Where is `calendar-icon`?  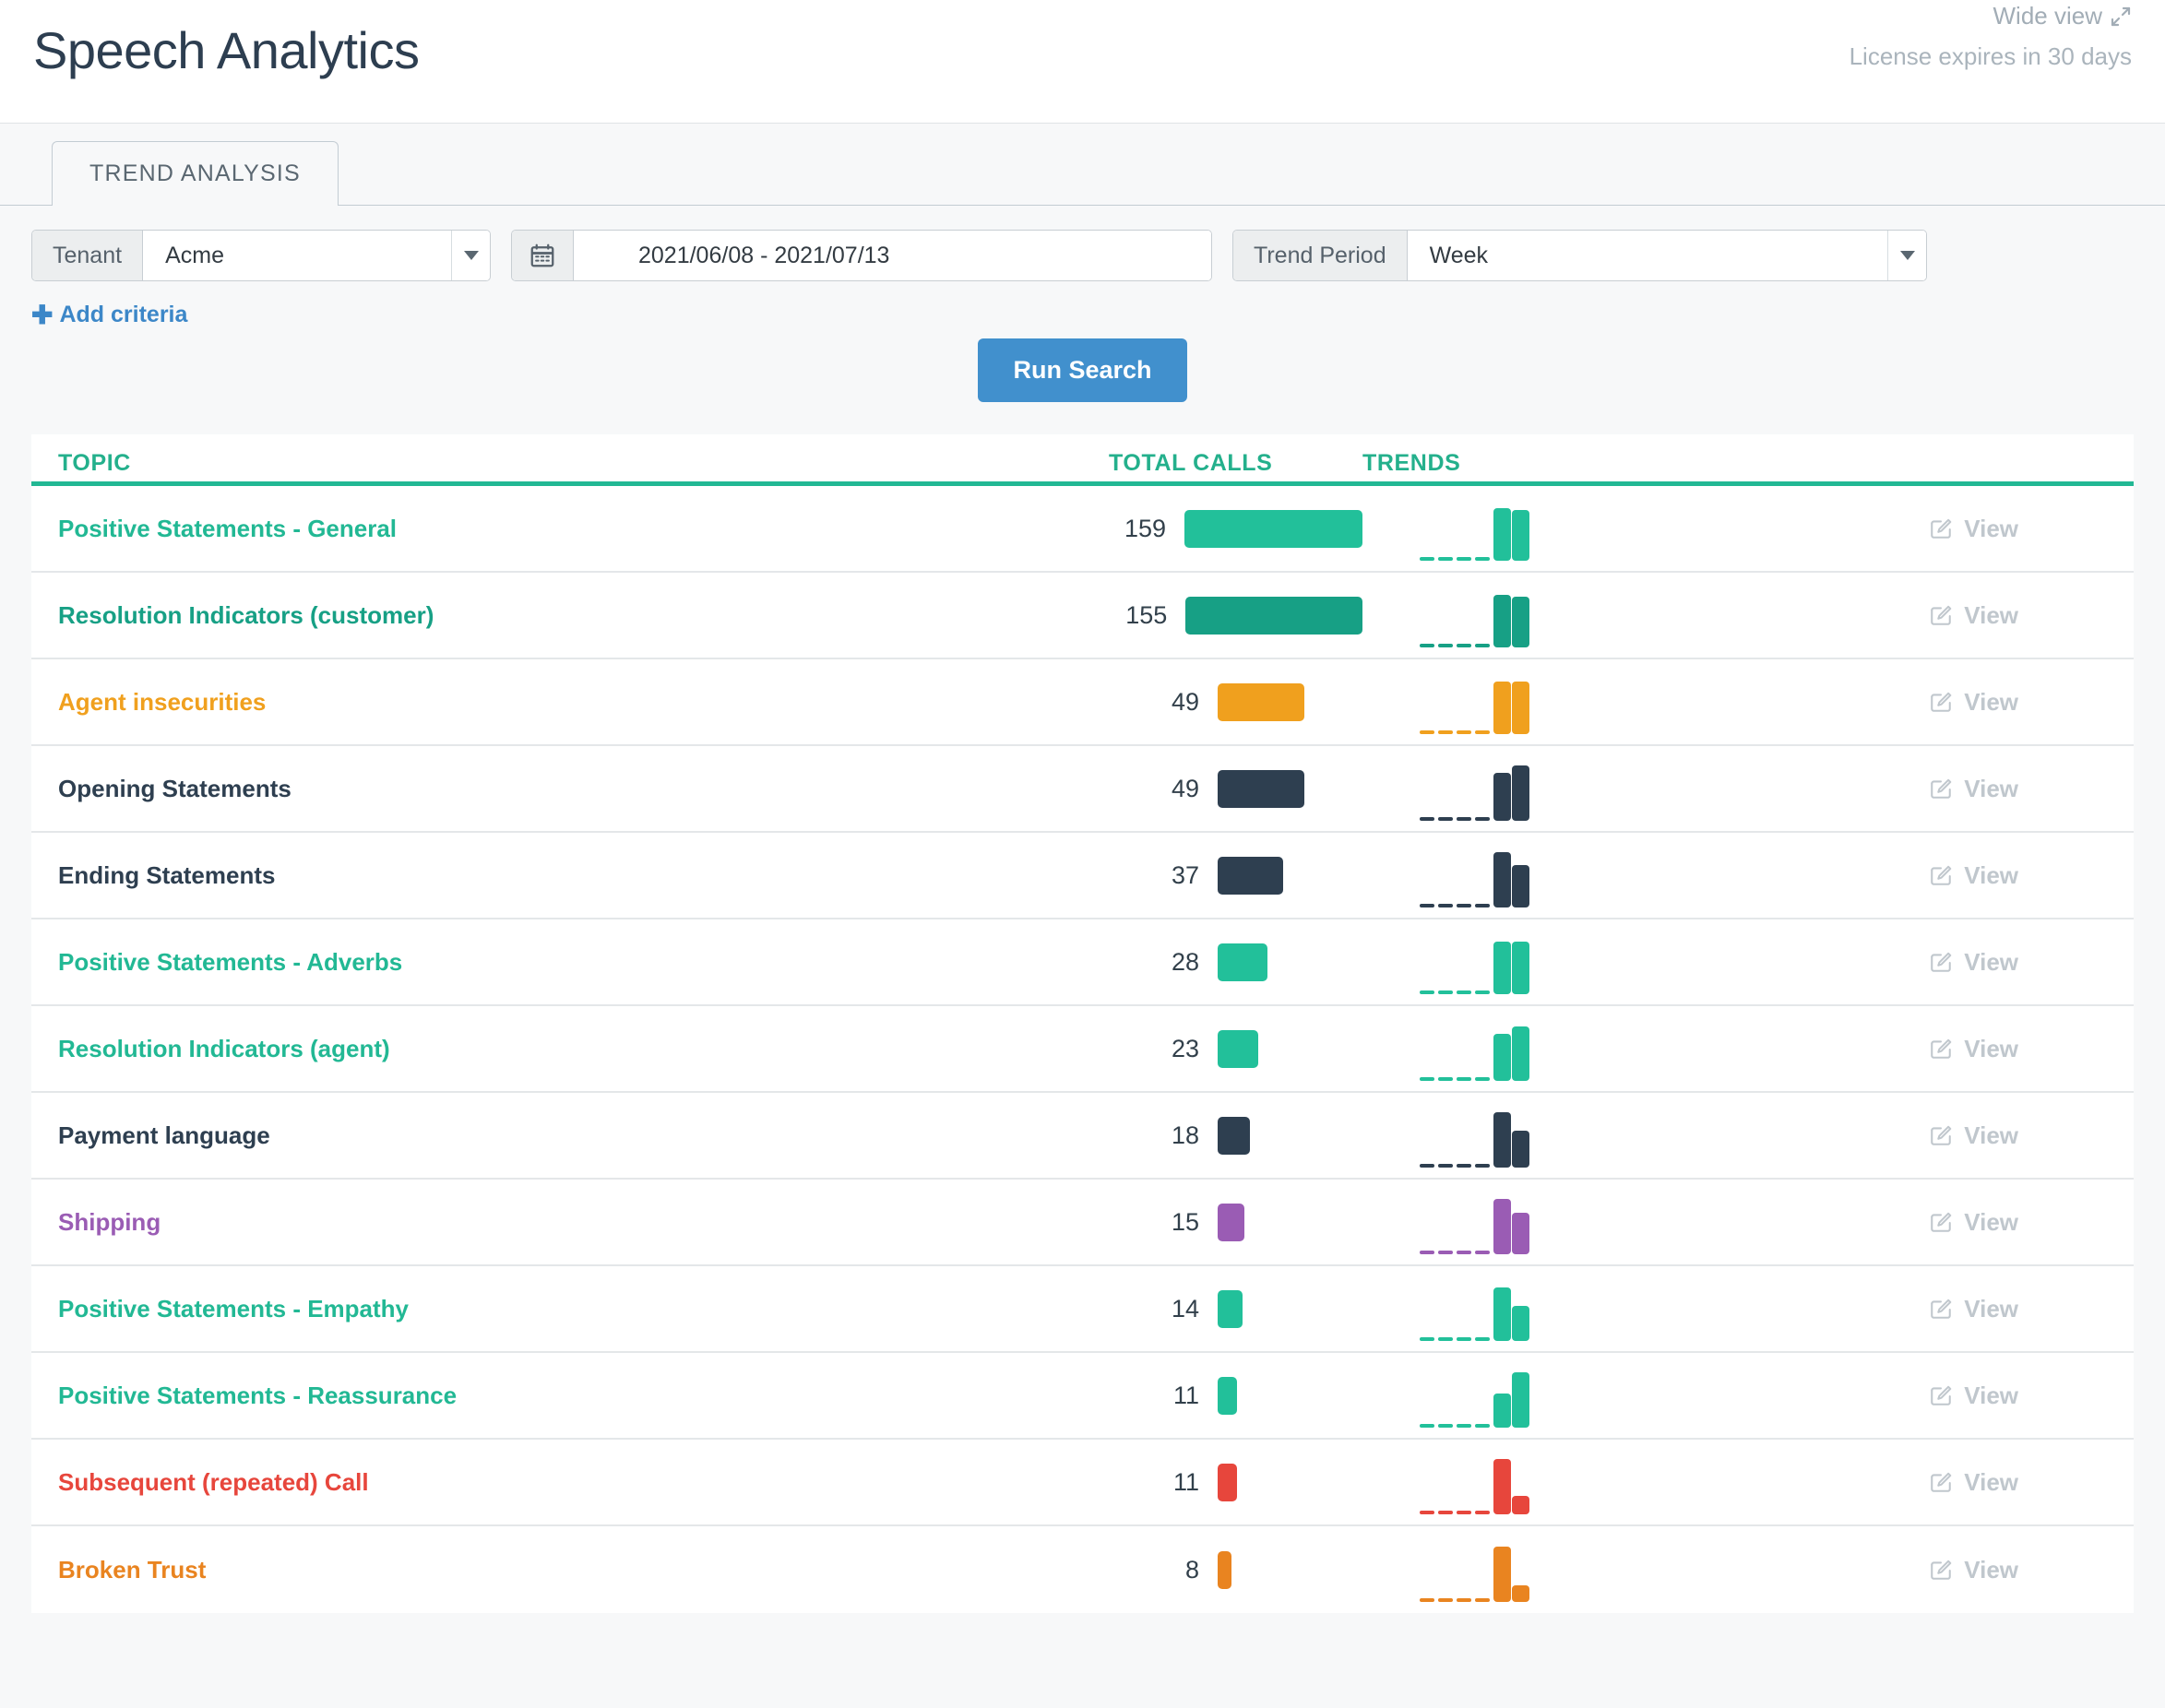
calendar-icon is located at coordinates (542, 256).